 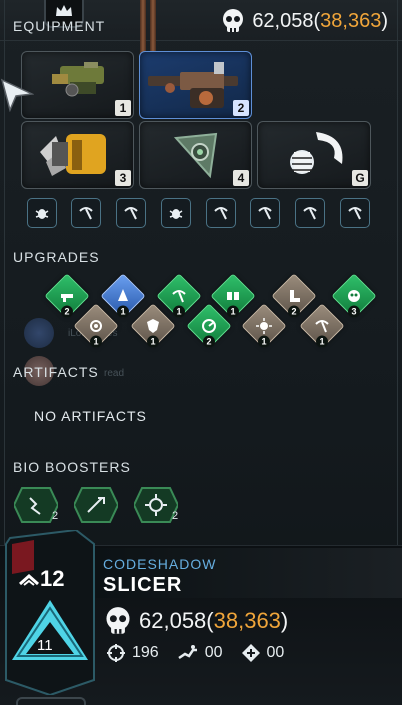 What do you see at coordinates (143, 585) in the screenshot?
I see `player-name: SLICER` at bounding box center [143, 585].